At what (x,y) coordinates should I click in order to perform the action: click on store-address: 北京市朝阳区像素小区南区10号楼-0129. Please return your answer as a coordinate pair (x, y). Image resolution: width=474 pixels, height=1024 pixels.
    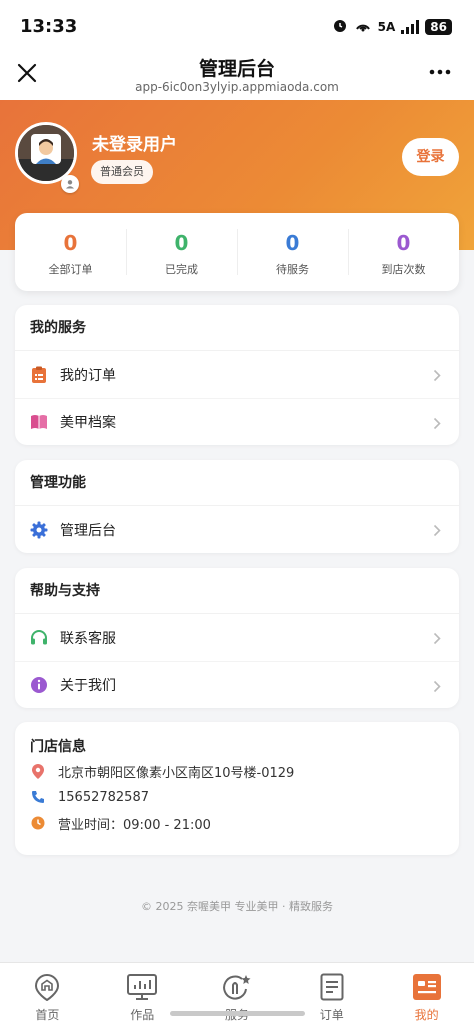
    Looking at the image, I should click on (237, 771).